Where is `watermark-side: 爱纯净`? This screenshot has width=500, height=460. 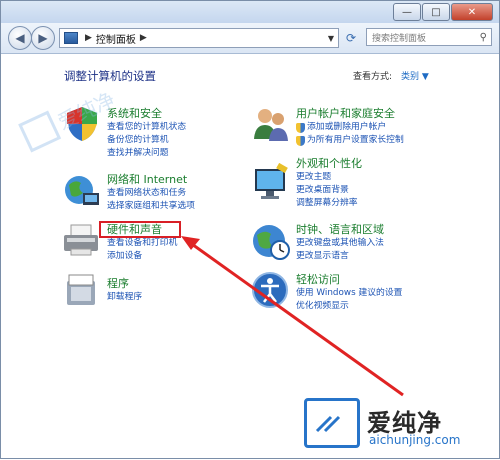
watermark-side: 爱纯净 is located at coordinates (82, 126).